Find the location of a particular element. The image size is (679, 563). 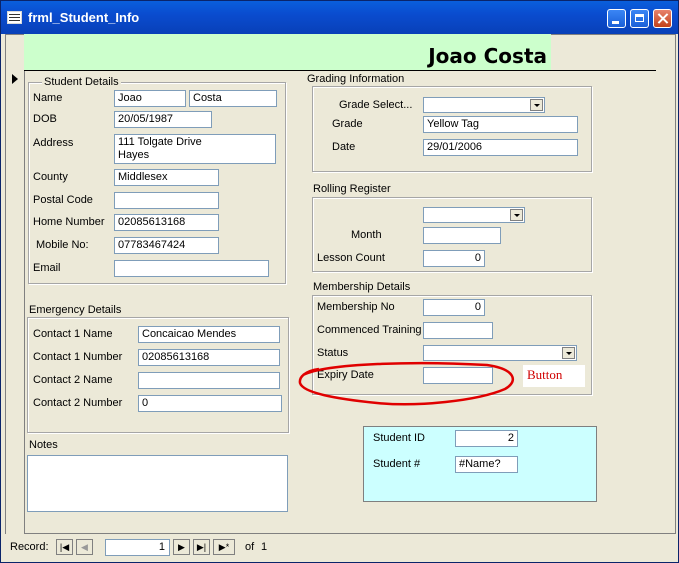

contact2-name-label: Contact 2 Name is located at coordinates (73, 380).